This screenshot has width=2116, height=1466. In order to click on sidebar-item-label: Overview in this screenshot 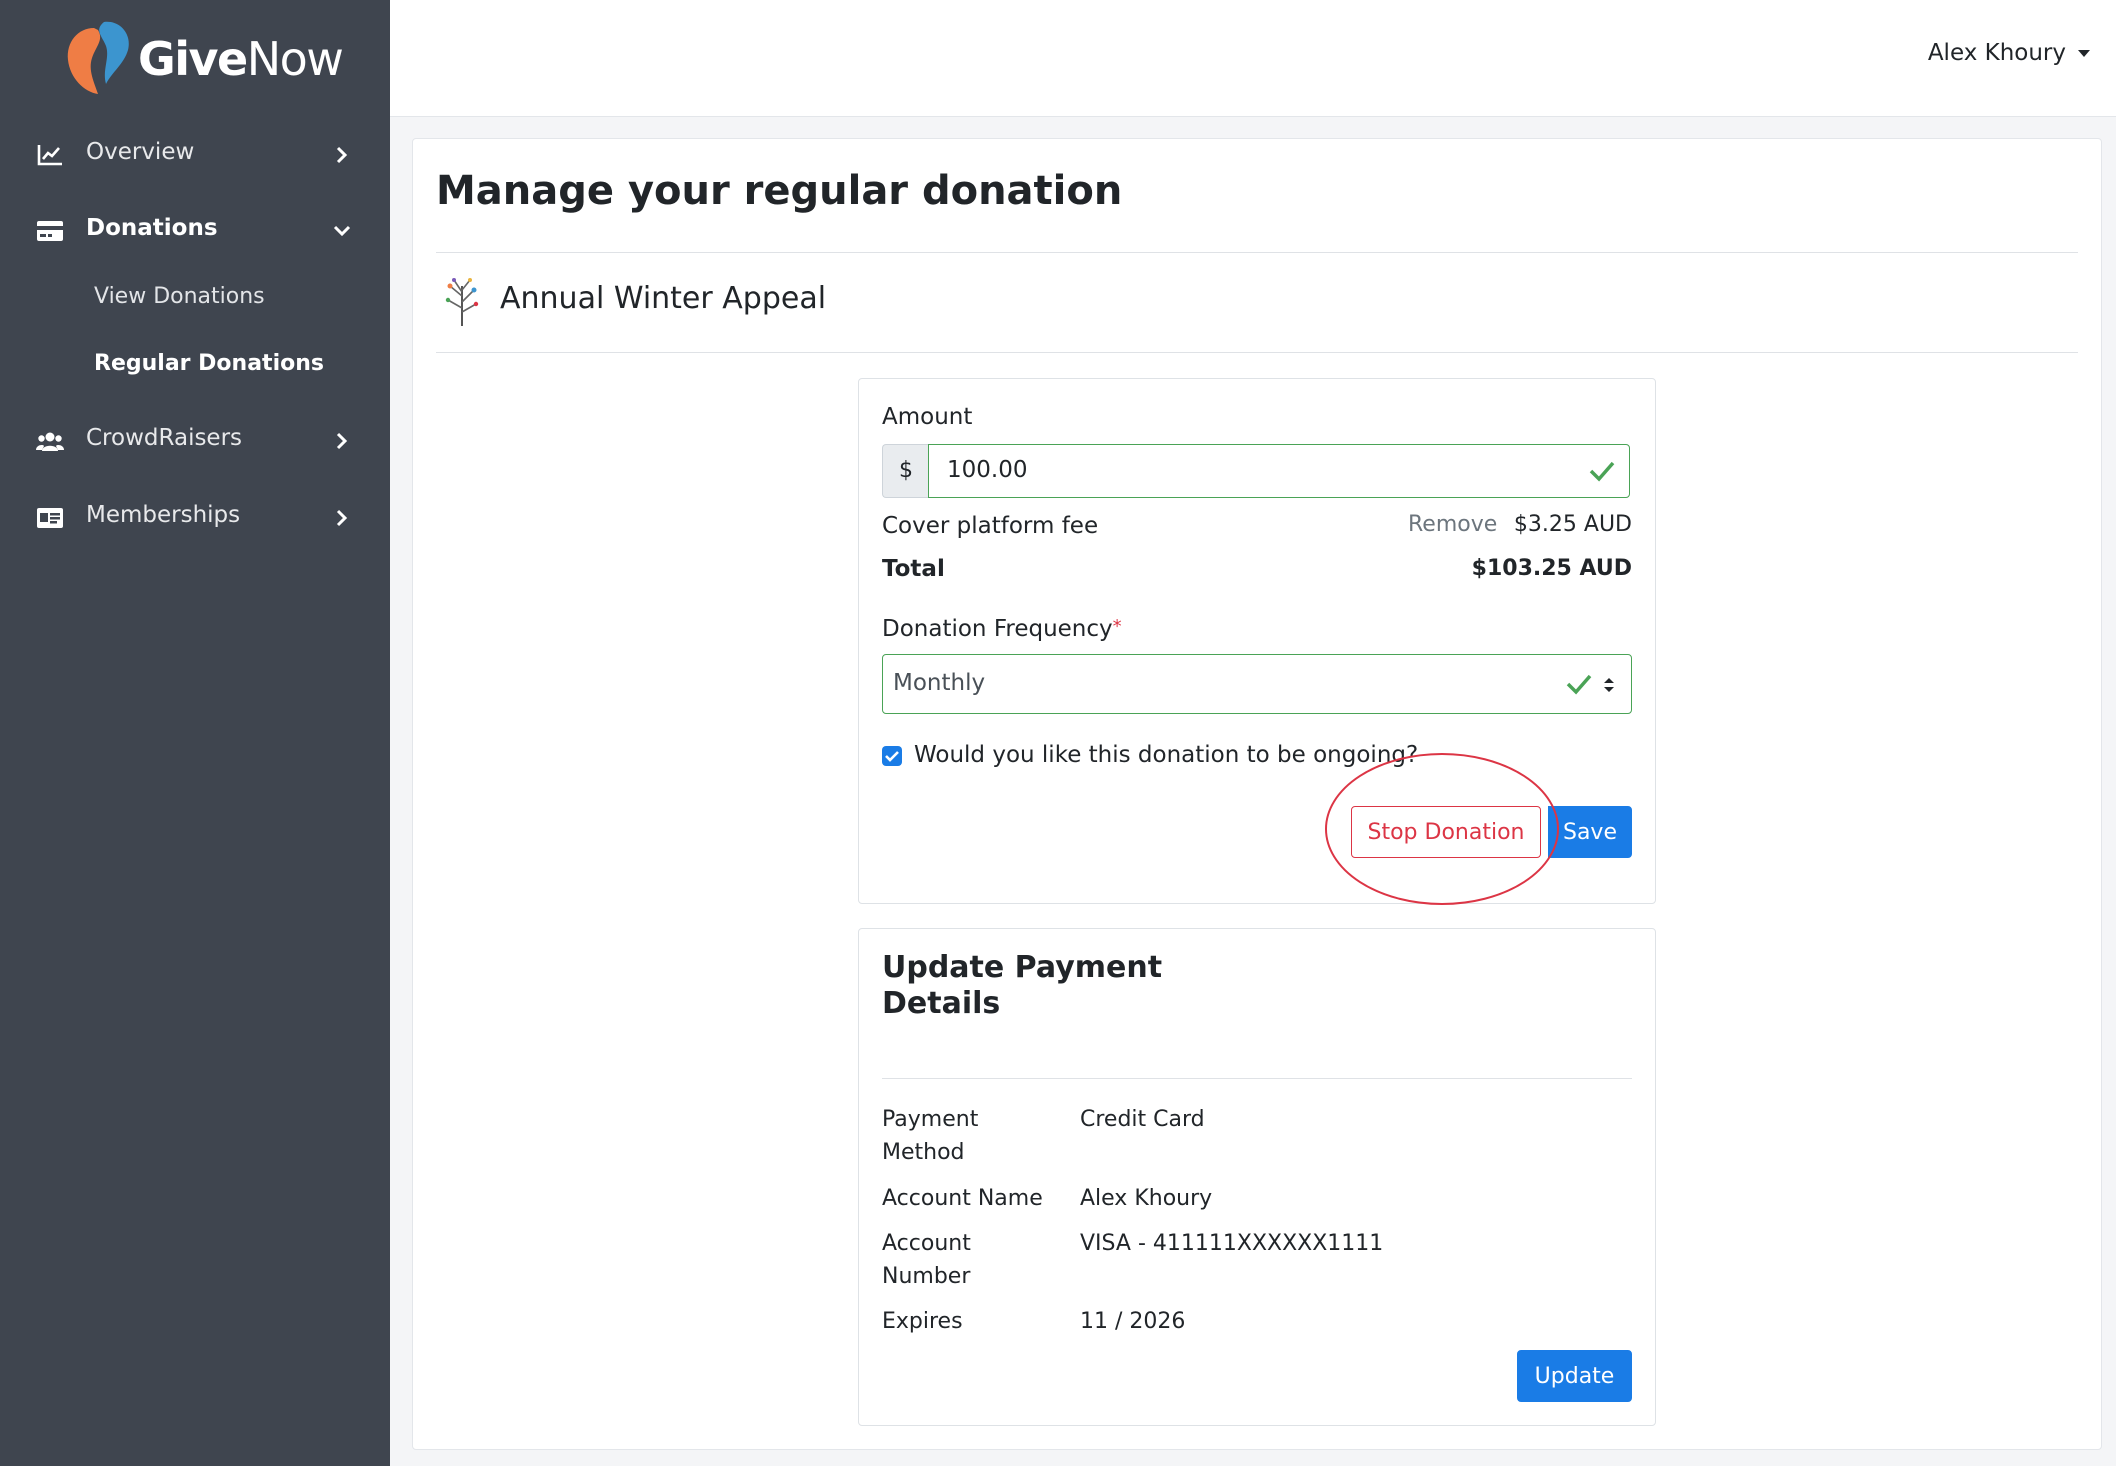, I will do `click(140, 152)`.